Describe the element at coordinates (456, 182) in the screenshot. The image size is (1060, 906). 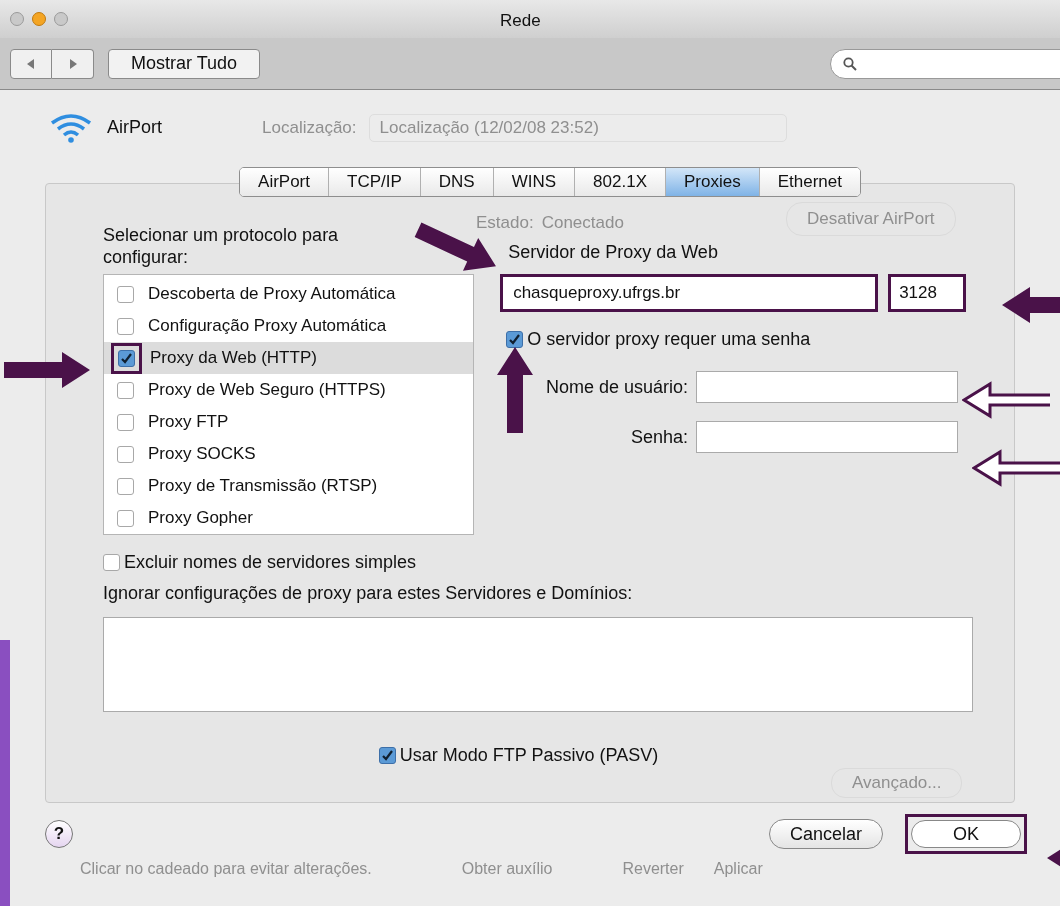
I see `tab: DNS` at that location.